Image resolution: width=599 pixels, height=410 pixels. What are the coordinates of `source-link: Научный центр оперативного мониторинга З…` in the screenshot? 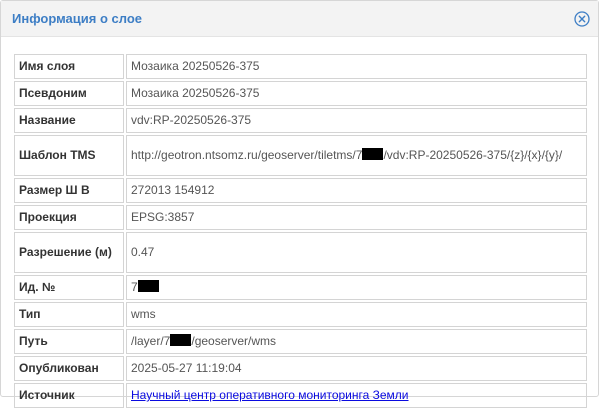 It's located at (270, 395).